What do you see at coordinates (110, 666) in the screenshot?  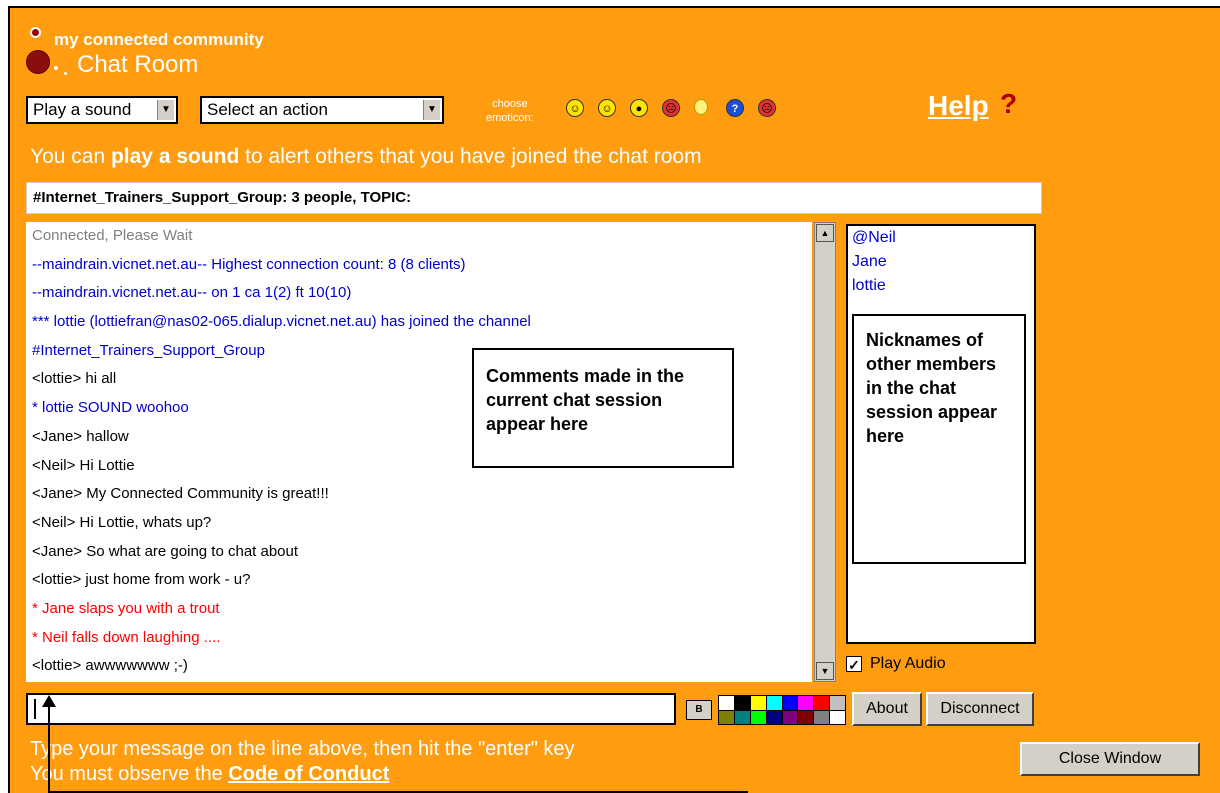 I see `chat-message: <lottie> awwwwwww ;-)` at bounding box center [110, 666].